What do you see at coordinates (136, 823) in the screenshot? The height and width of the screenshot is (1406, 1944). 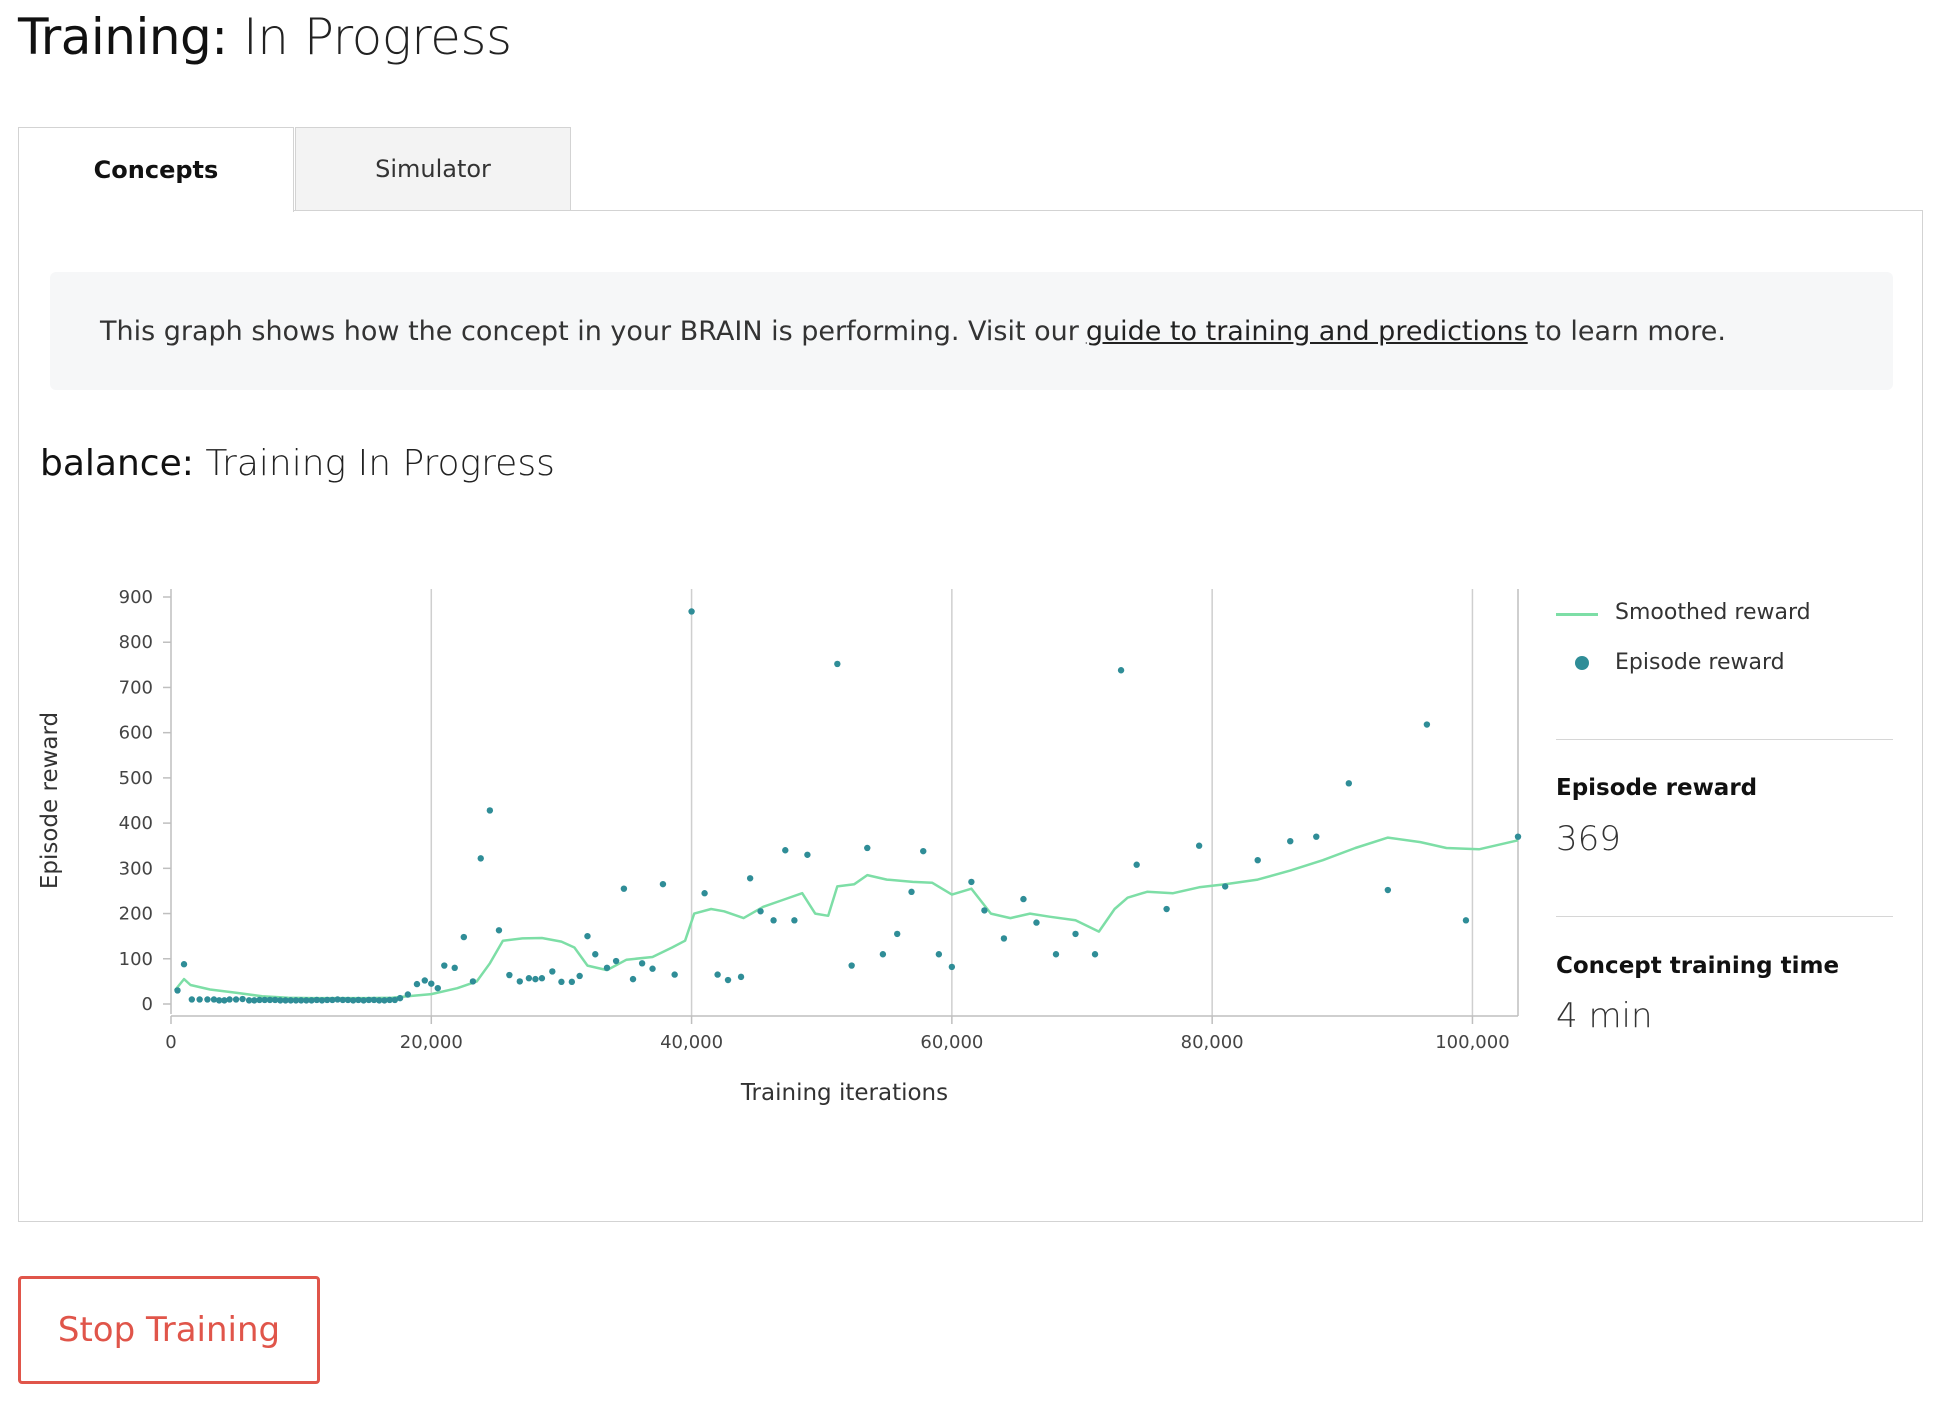 I see `y-tick-label: 400` at bounding box center [136, 823].